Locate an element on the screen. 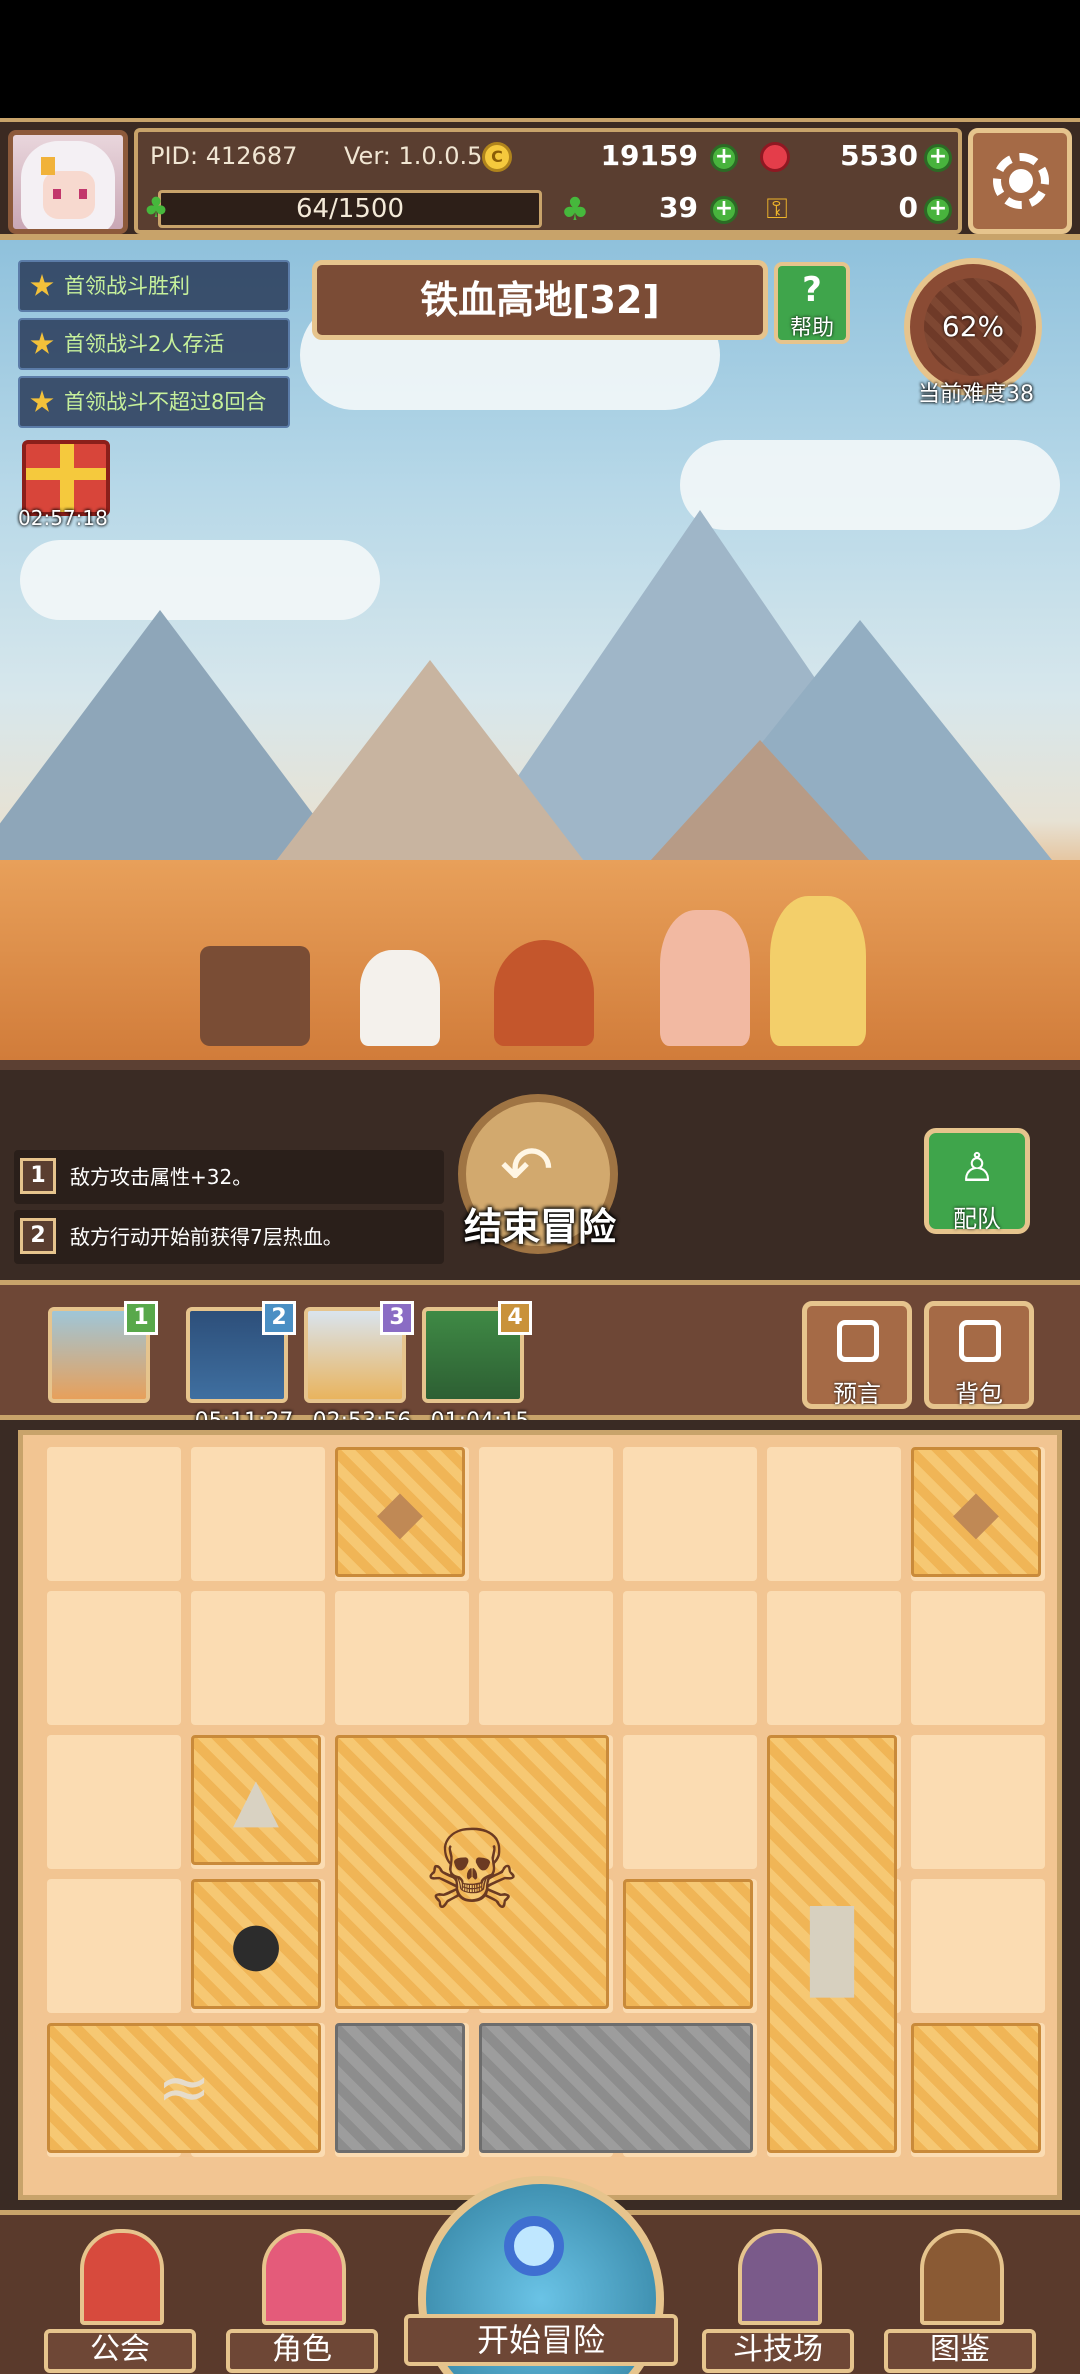 Image resolution: width=1080 pixels, height=2374 pixels. boss-camp-tile: ☠ is located at coordinates (472, 1872).